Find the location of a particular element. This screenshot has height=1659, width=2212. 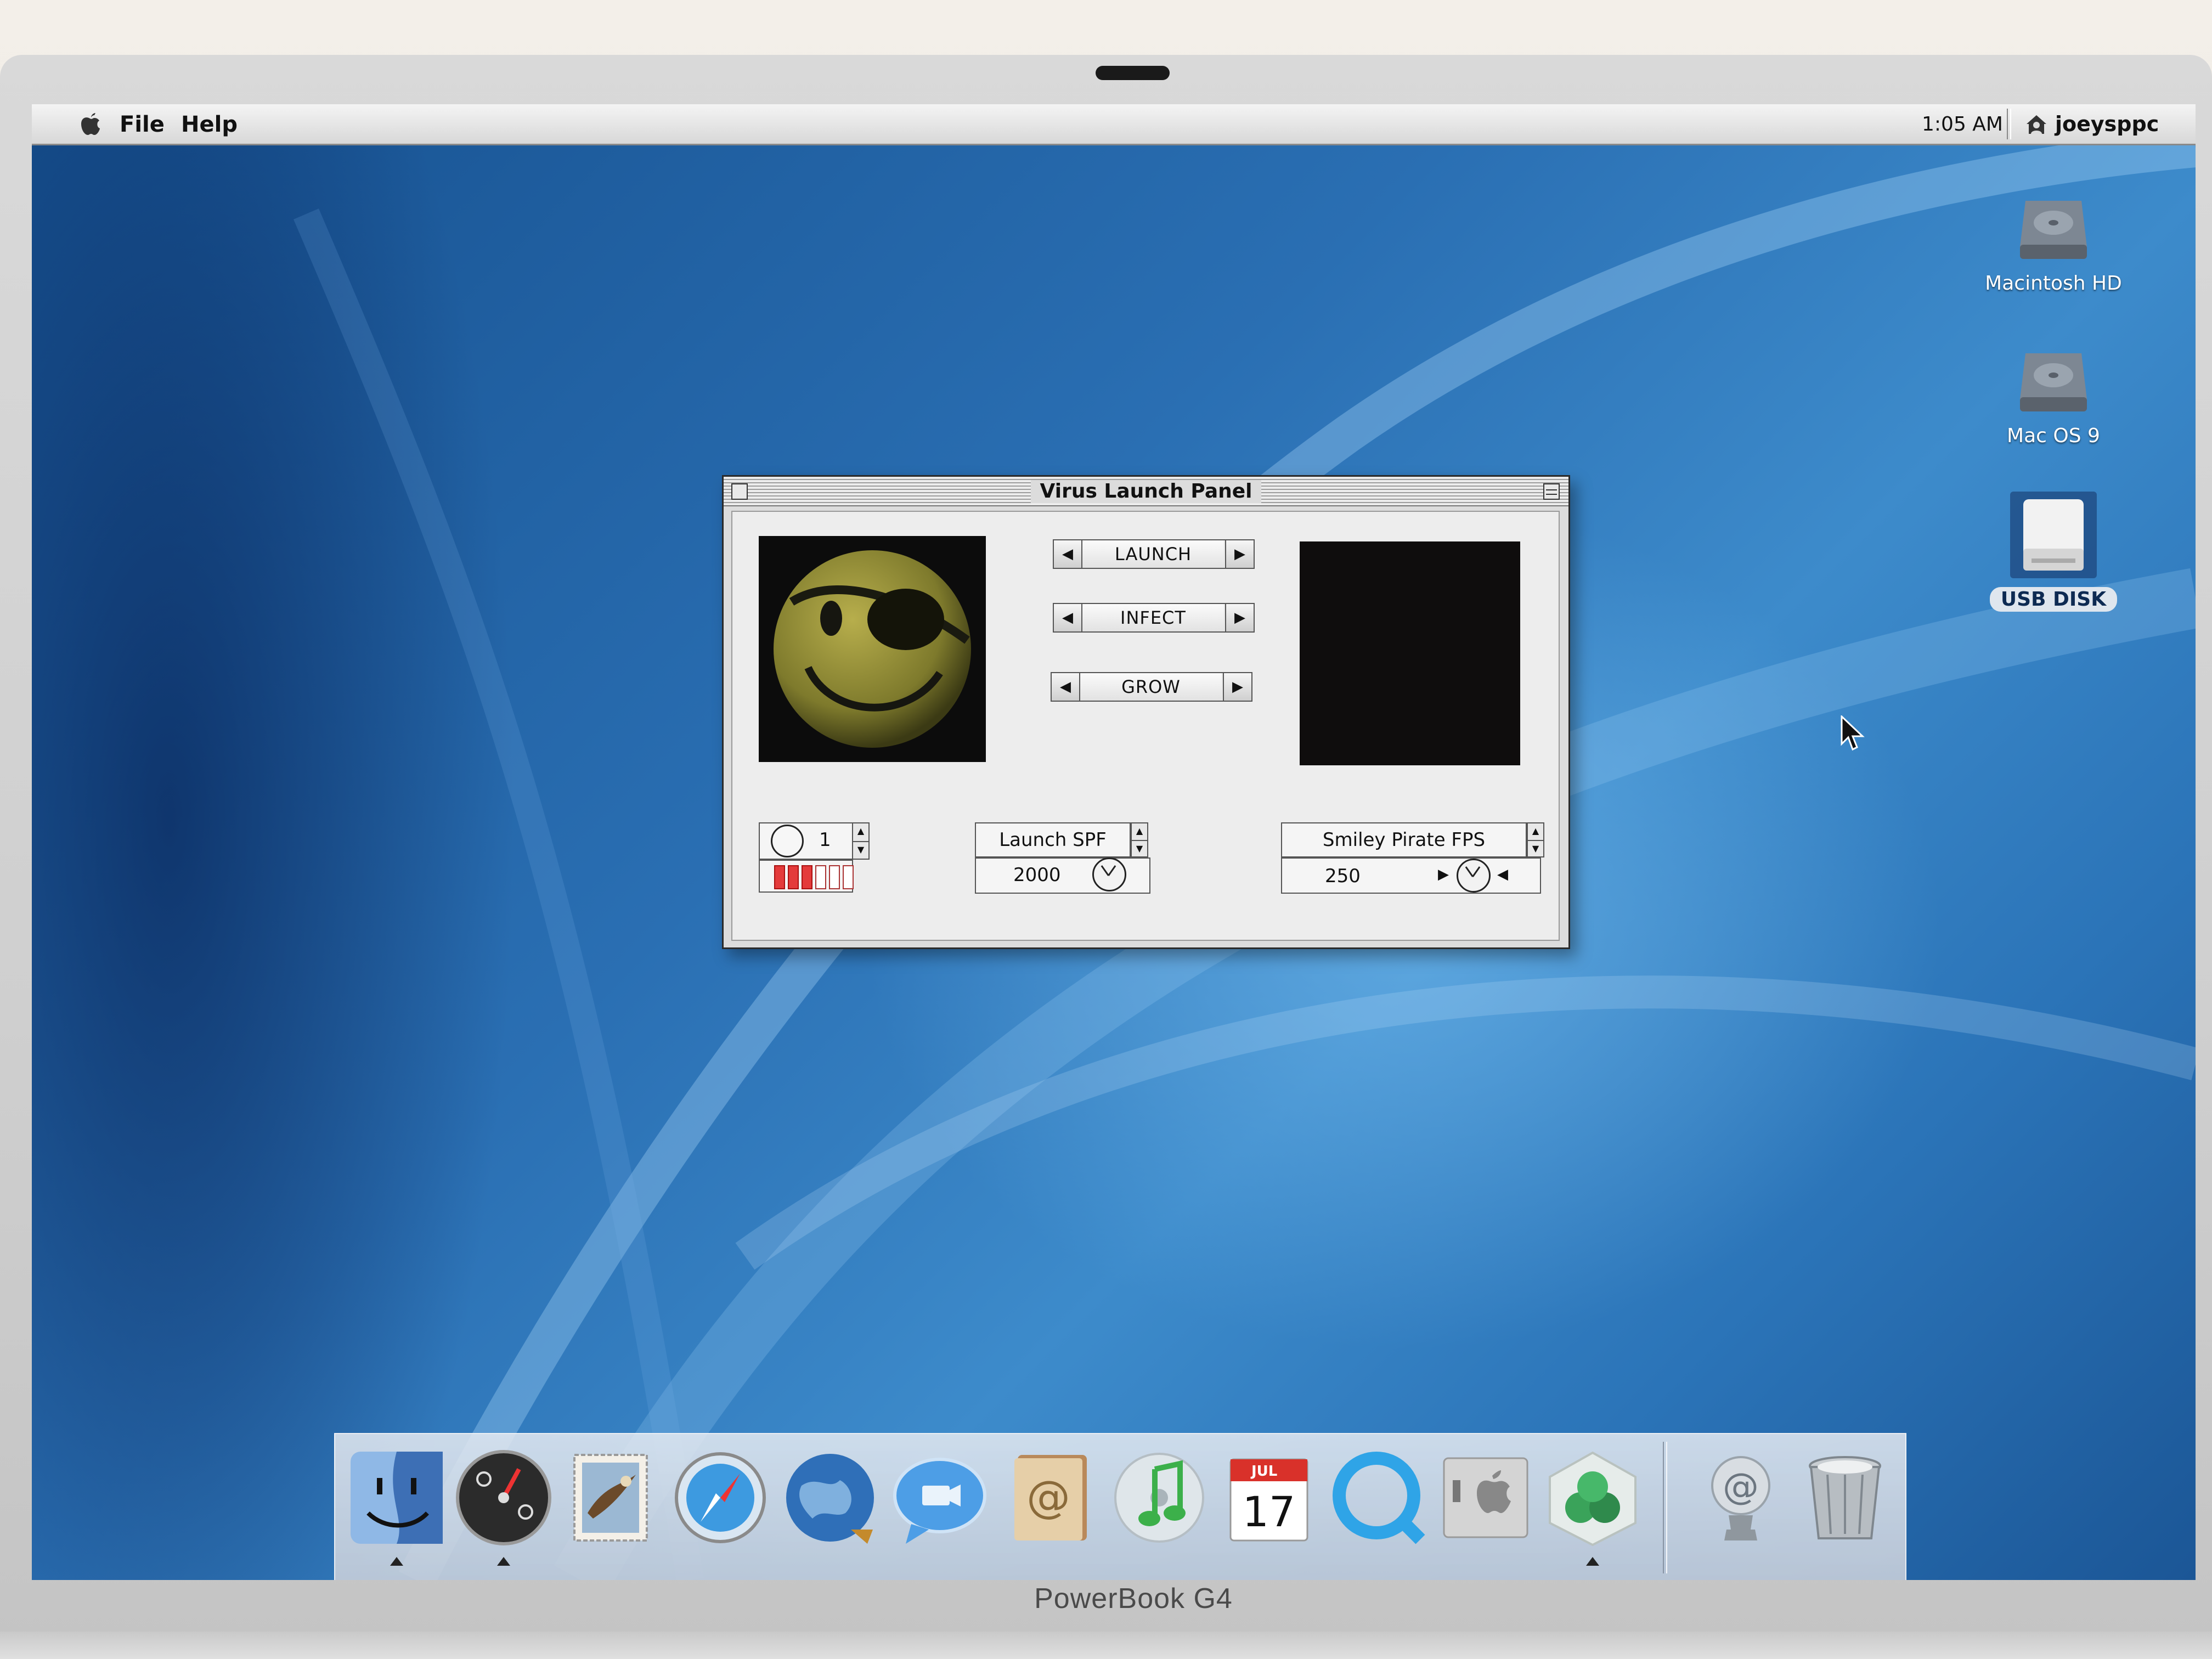

window-title: Virus Launch Panel is located at coordinates (1146, 491).